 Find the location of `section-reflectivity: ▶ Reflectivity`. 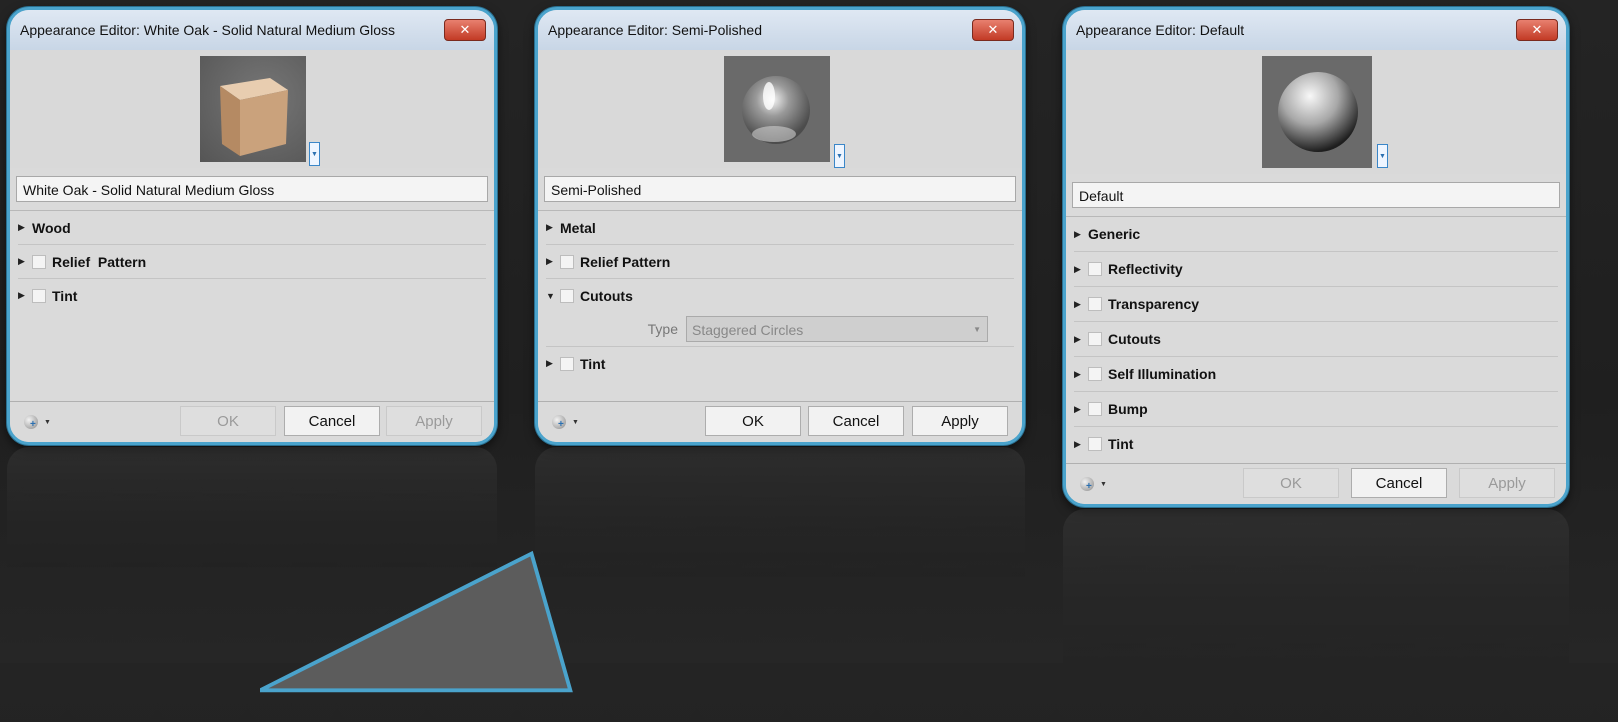

section-reflectivity: ▶ Reflectivity is located at coordinates (1316, 269).